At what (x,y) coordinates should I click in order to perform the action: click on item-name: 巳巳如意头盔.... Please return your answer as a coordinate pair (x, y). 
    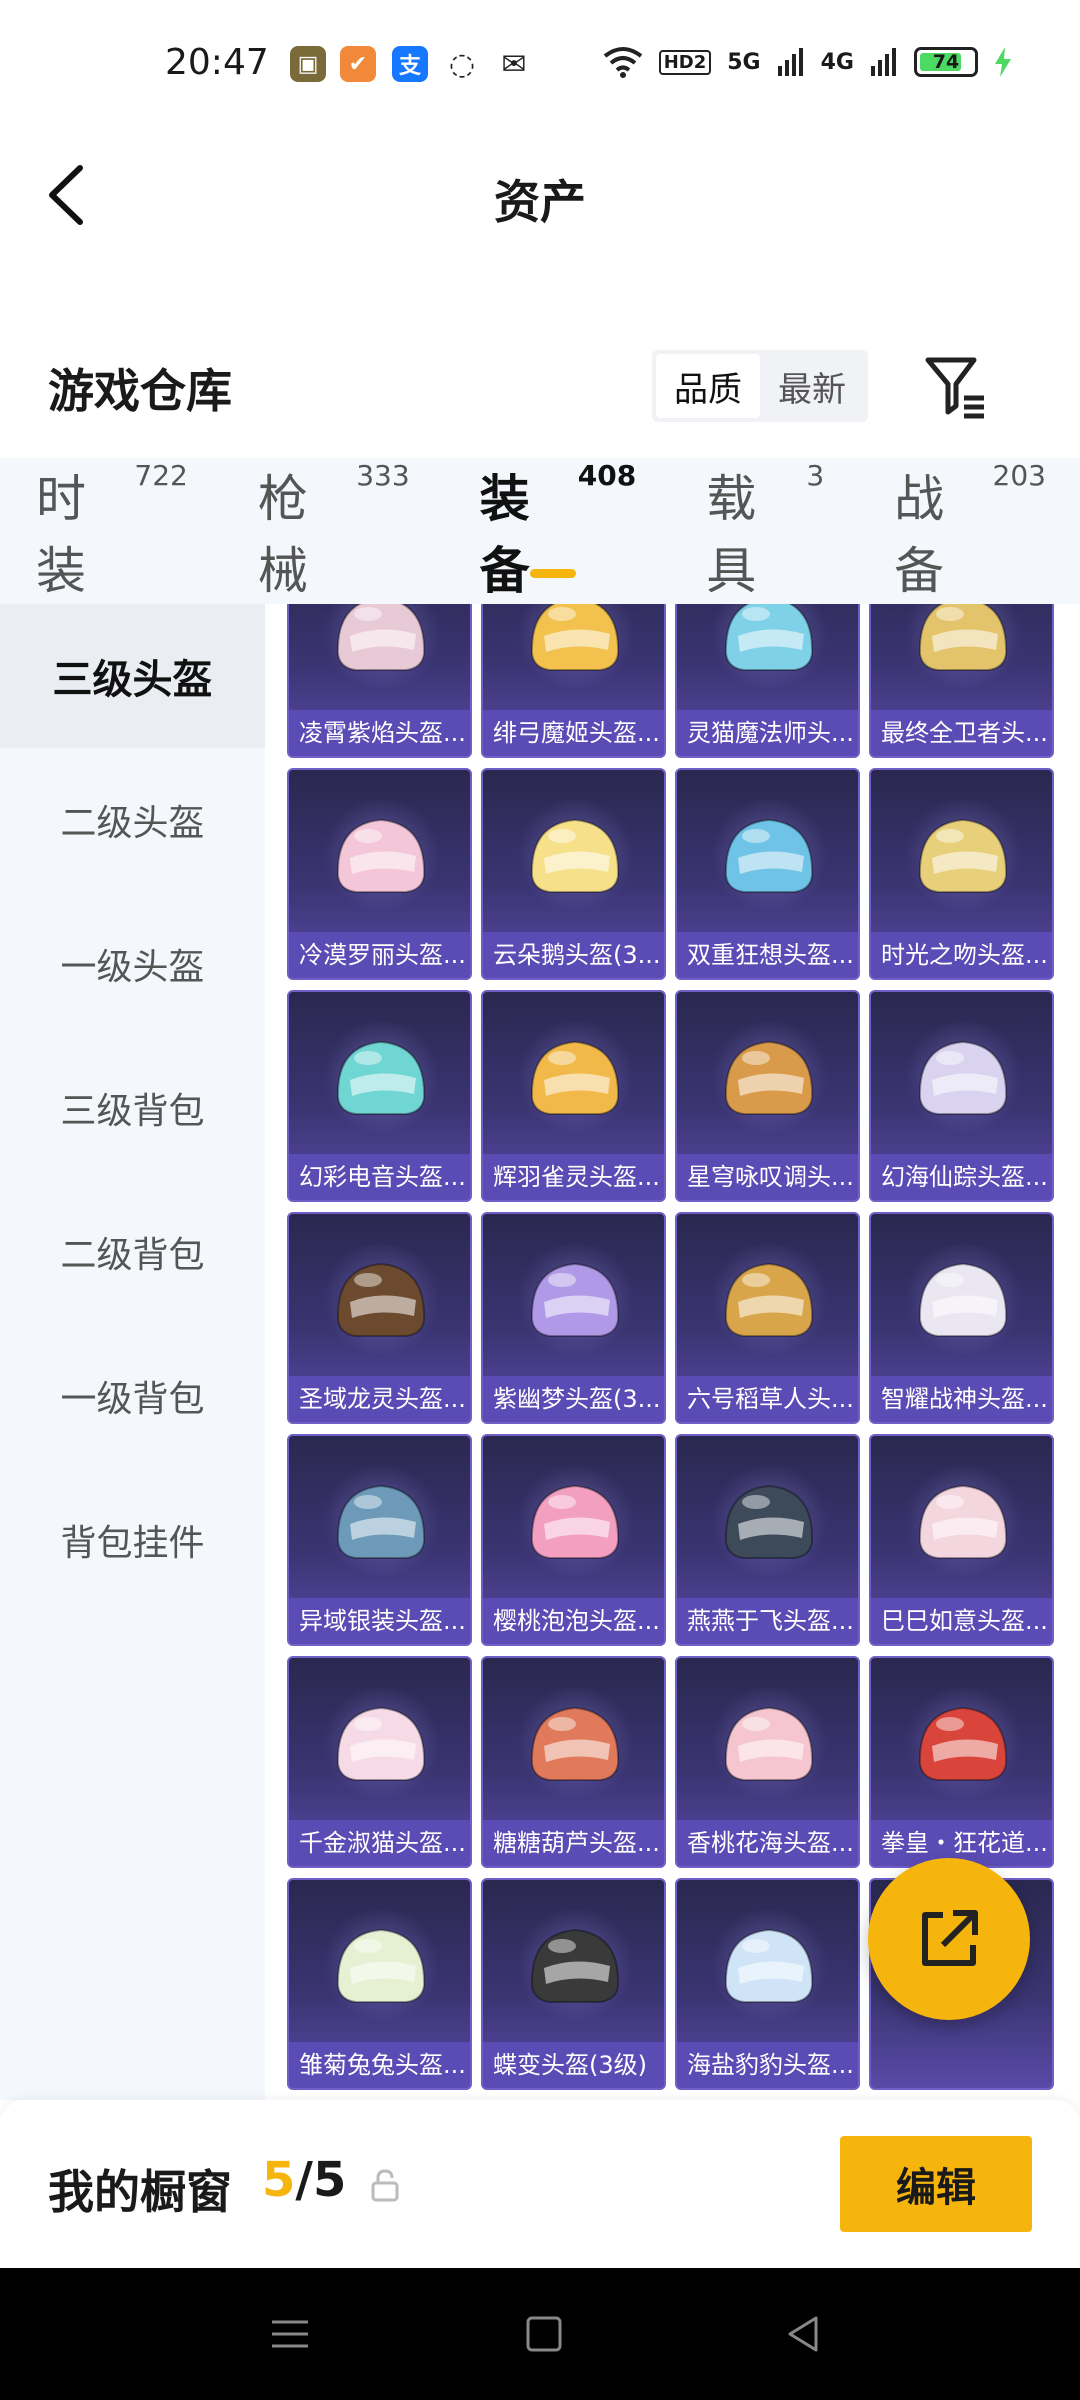
    Looking at the image, I should click on (961, 1621).